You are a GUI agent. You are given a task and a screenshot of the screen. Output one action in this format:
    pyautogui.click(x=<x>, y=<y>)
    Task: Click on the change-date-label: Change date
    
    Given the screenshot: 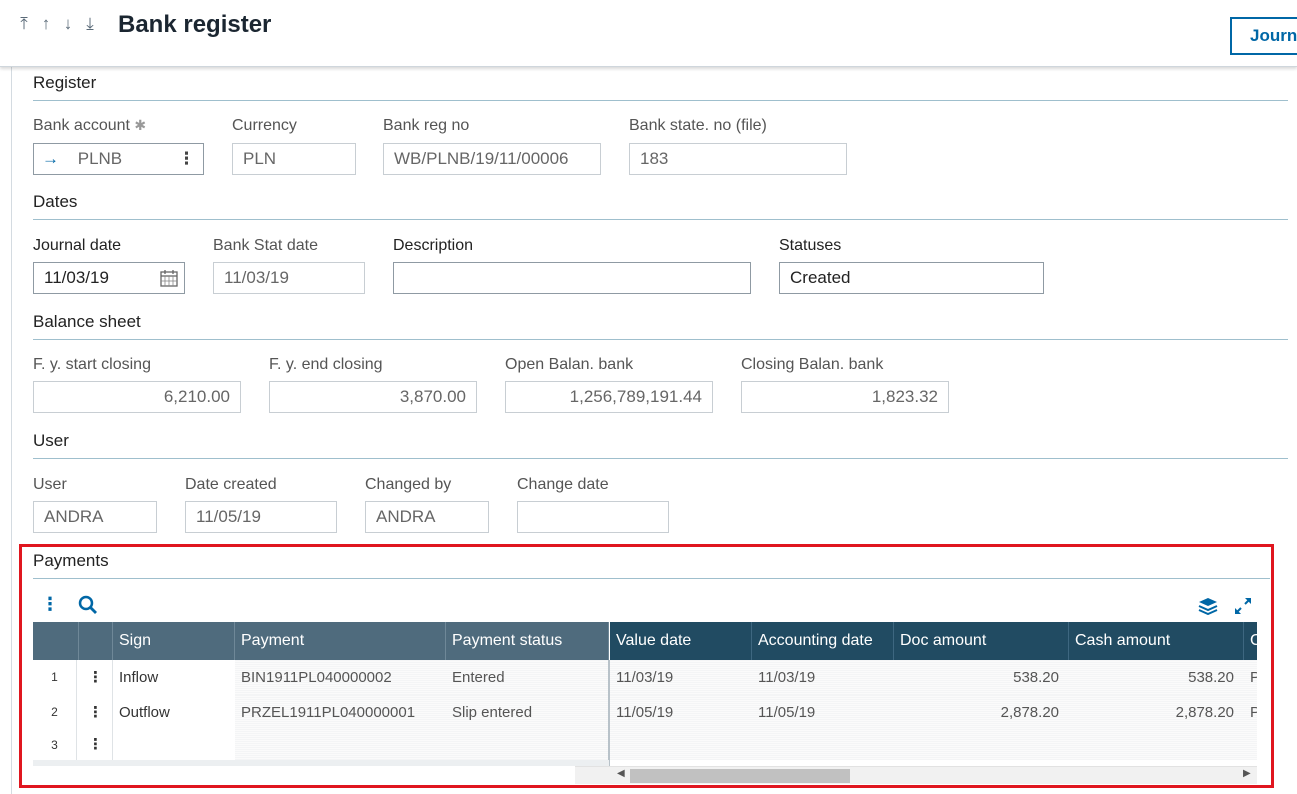 What is the action you would take?
    pyautogui.click(x=563, y=484)
    